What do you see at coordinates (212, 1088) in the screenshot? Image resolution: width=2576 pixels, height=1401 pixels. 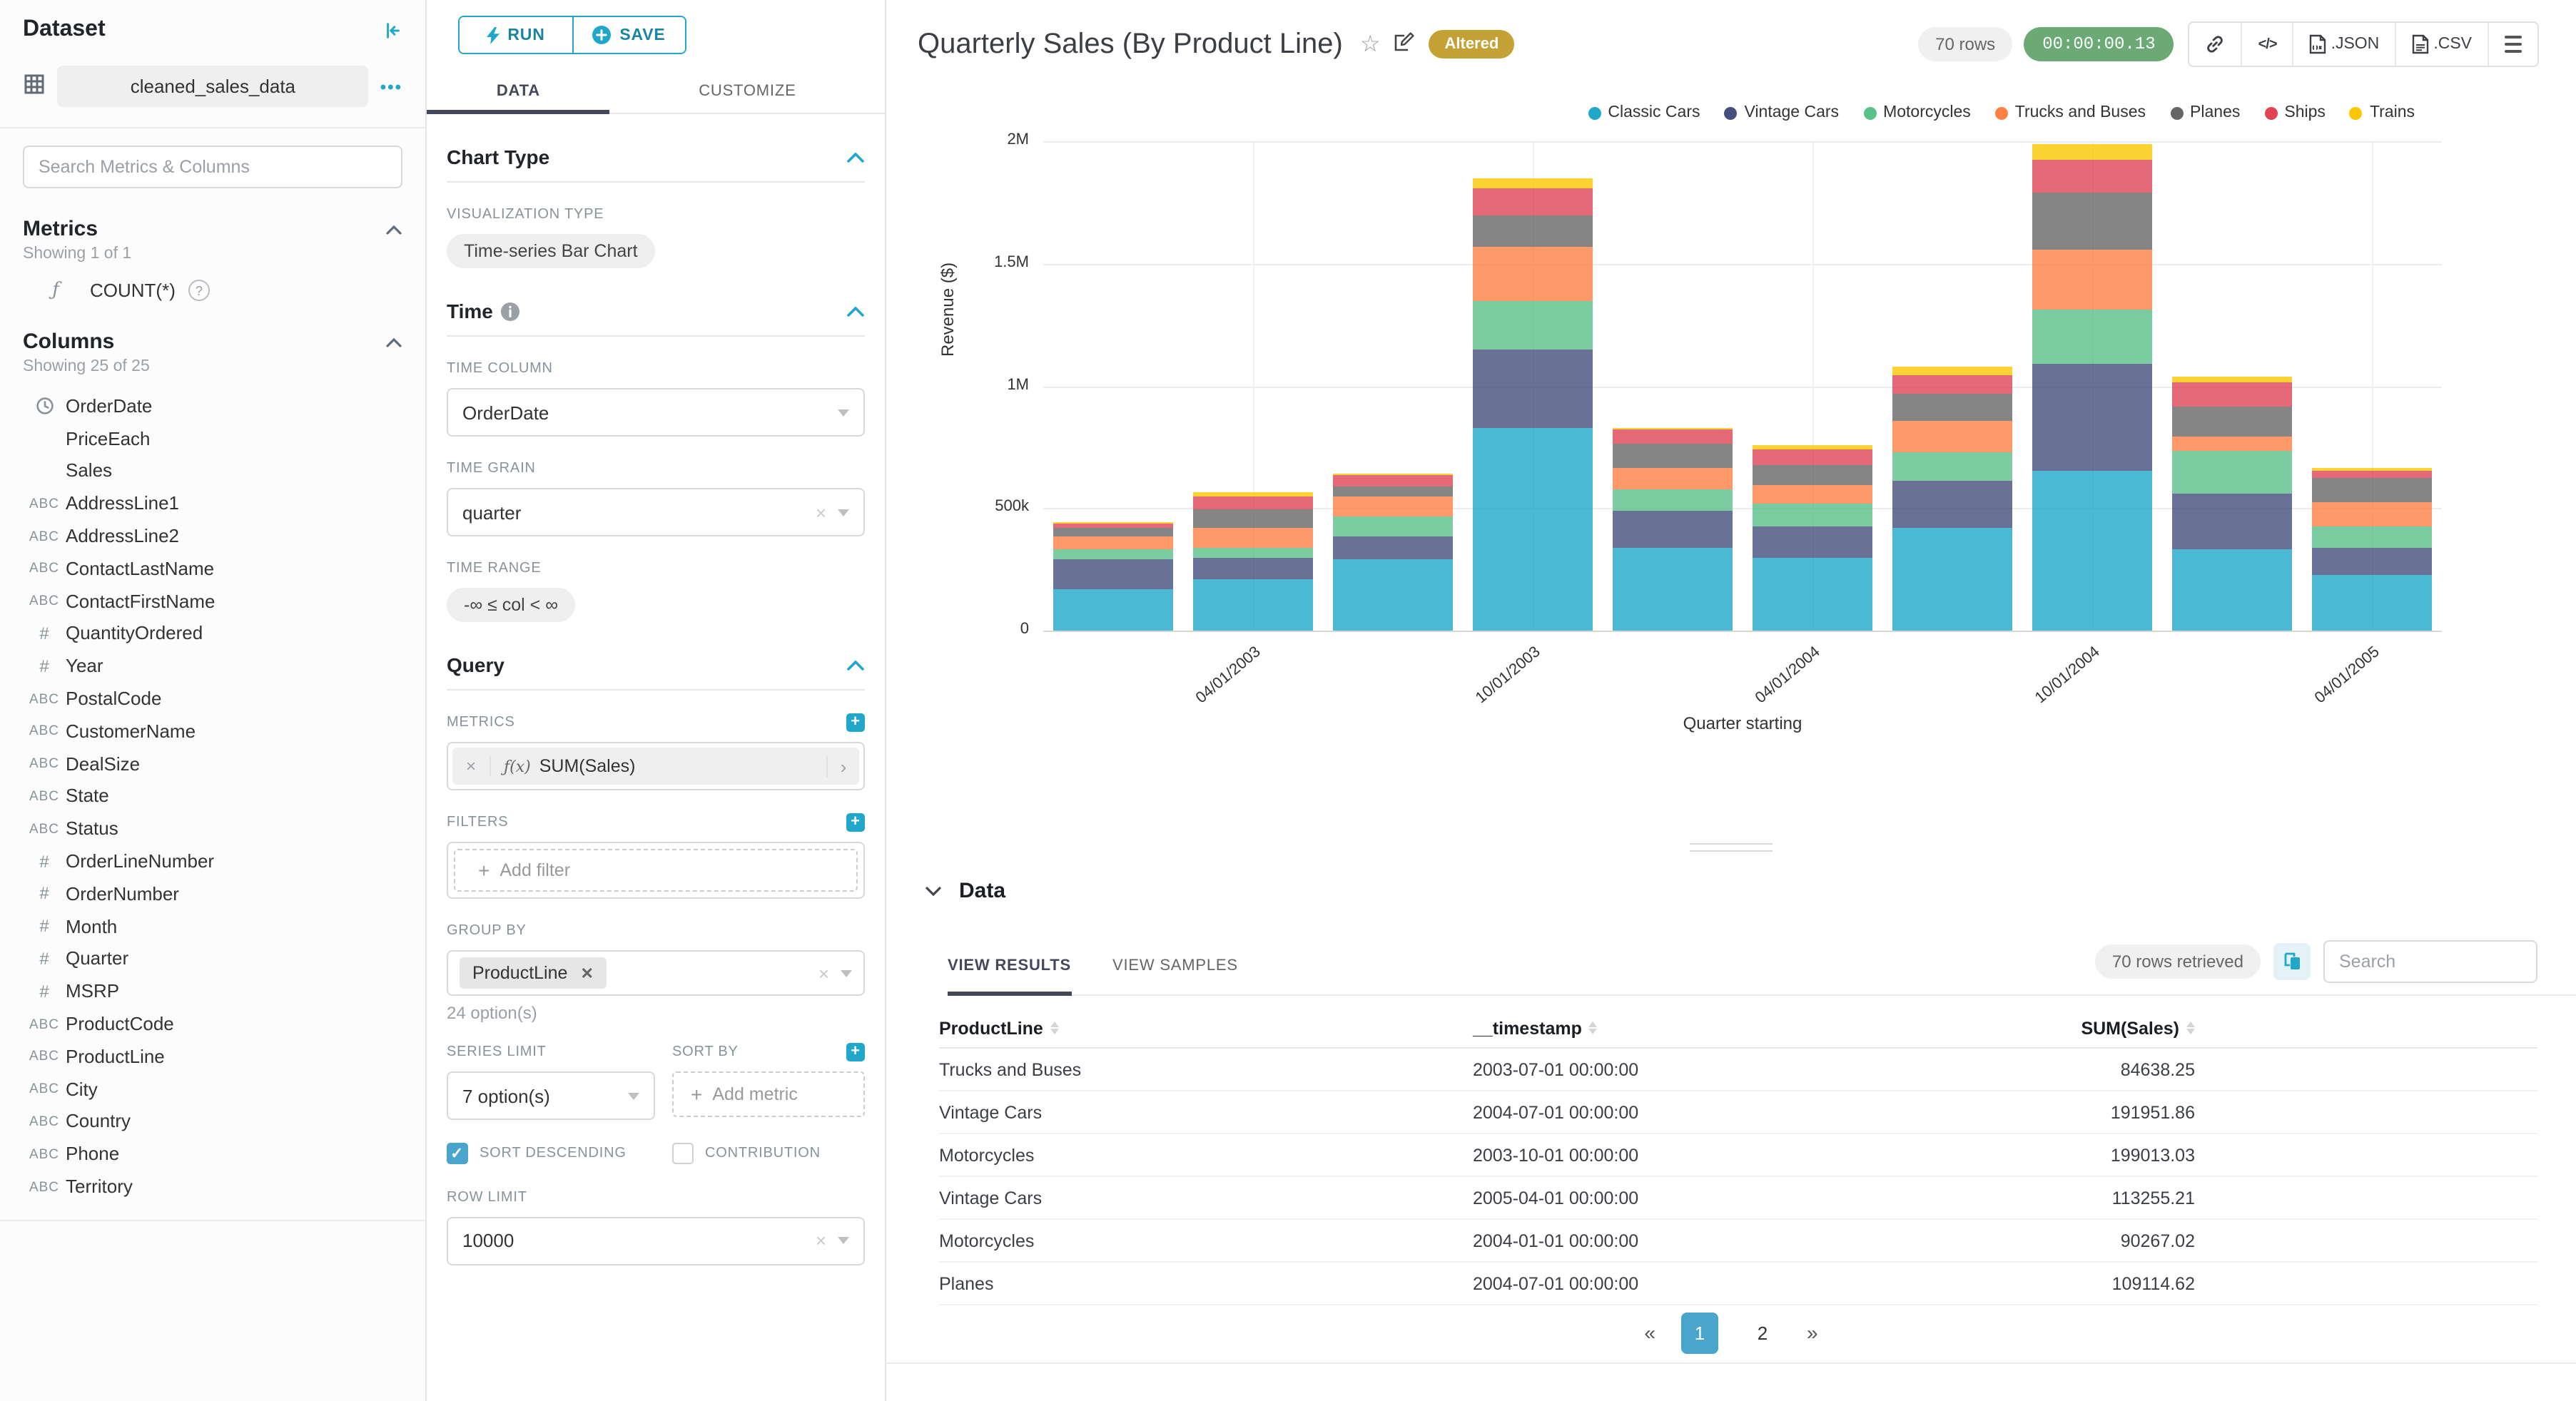 I see `column-item: ABC City` at bounding box center [212, 1088].